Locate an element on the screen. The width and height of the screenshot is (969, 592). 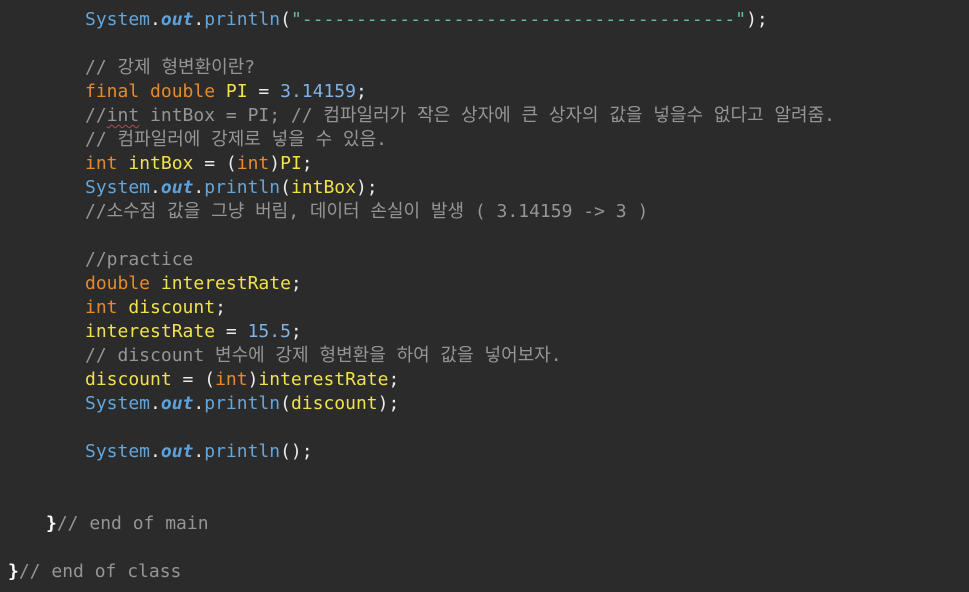
code-line: System.out.println(); is located at coordinates (199, 452).